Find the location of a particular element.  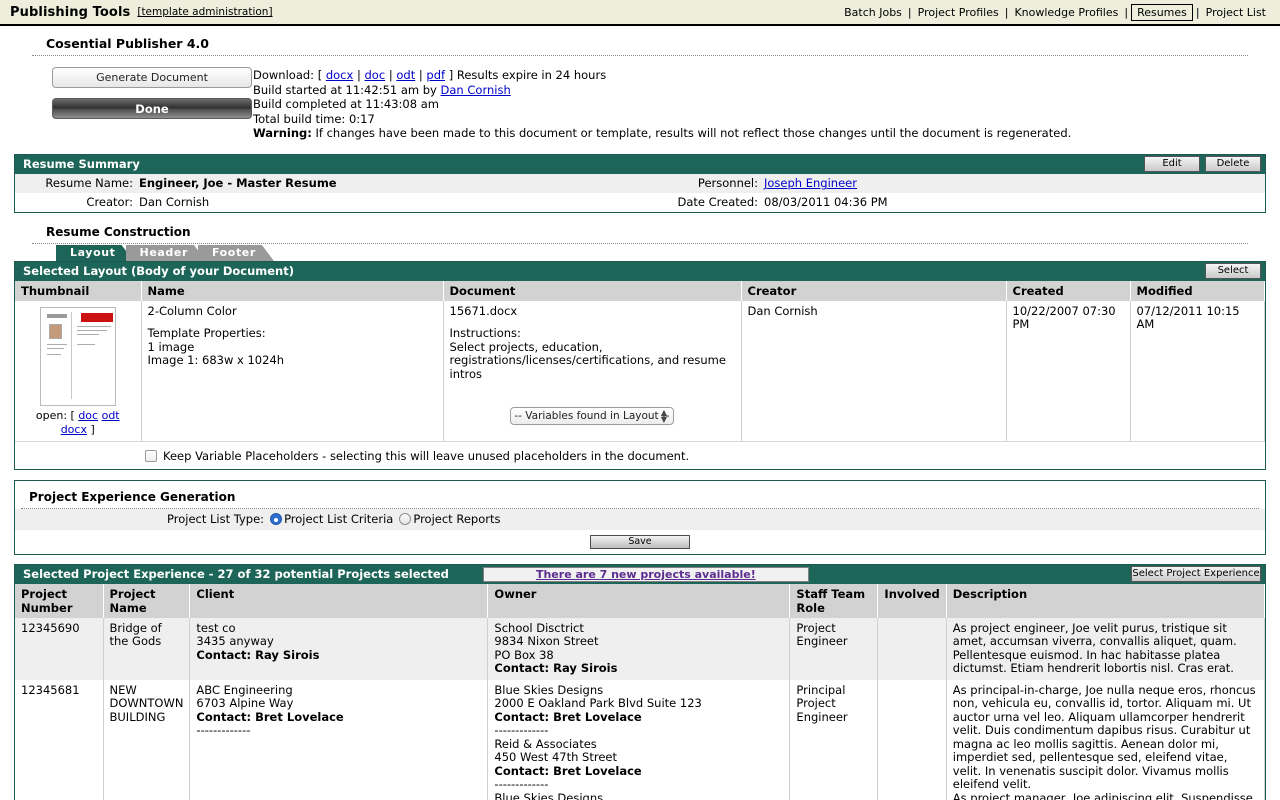

radio-project-list-criteria is located at coordinates (276, 519).